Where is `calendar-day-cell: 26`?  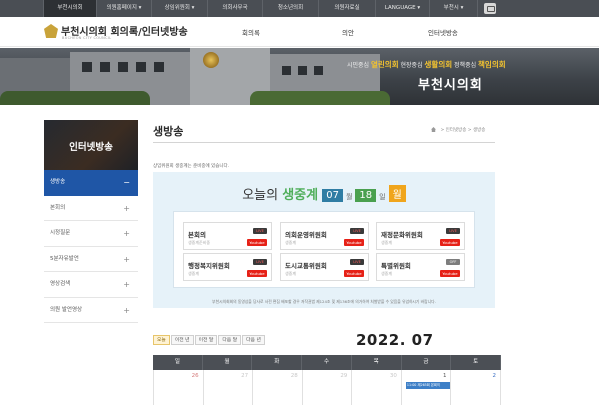 calendar-day-cell: 26 is located at coordinates (179, 387).